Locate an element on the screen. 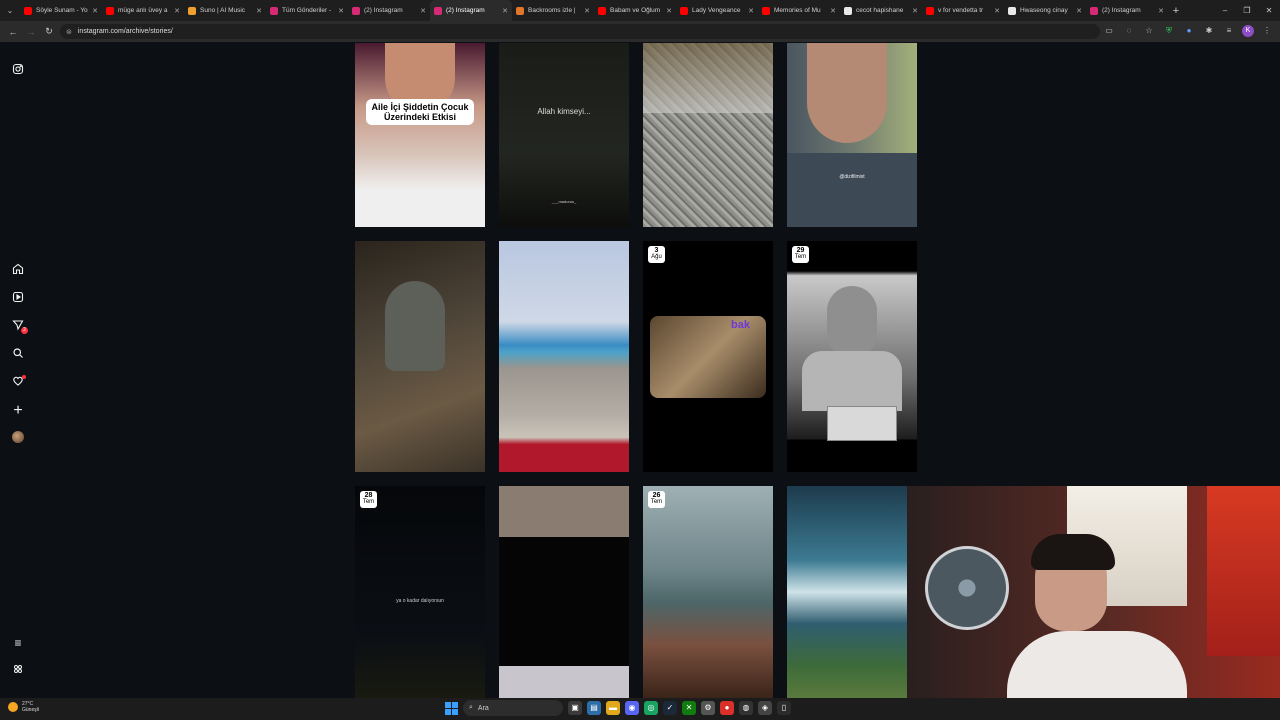 The width and height of the screenshot is (1280, 720). eye-off-icon: ◌ is located at coordinates (1129, 31).